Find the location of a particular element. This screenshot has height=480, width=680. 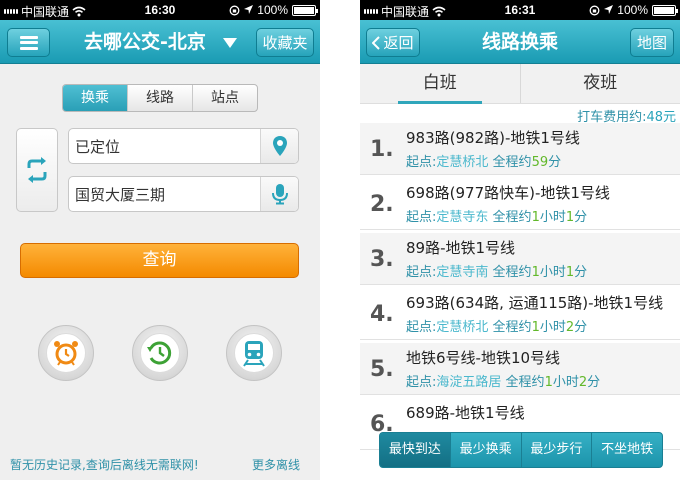

route-item: 3. 89路-地铁1号线 起点:定慧寺南 全程约1小时1分 is located at coordinates (520, 259).